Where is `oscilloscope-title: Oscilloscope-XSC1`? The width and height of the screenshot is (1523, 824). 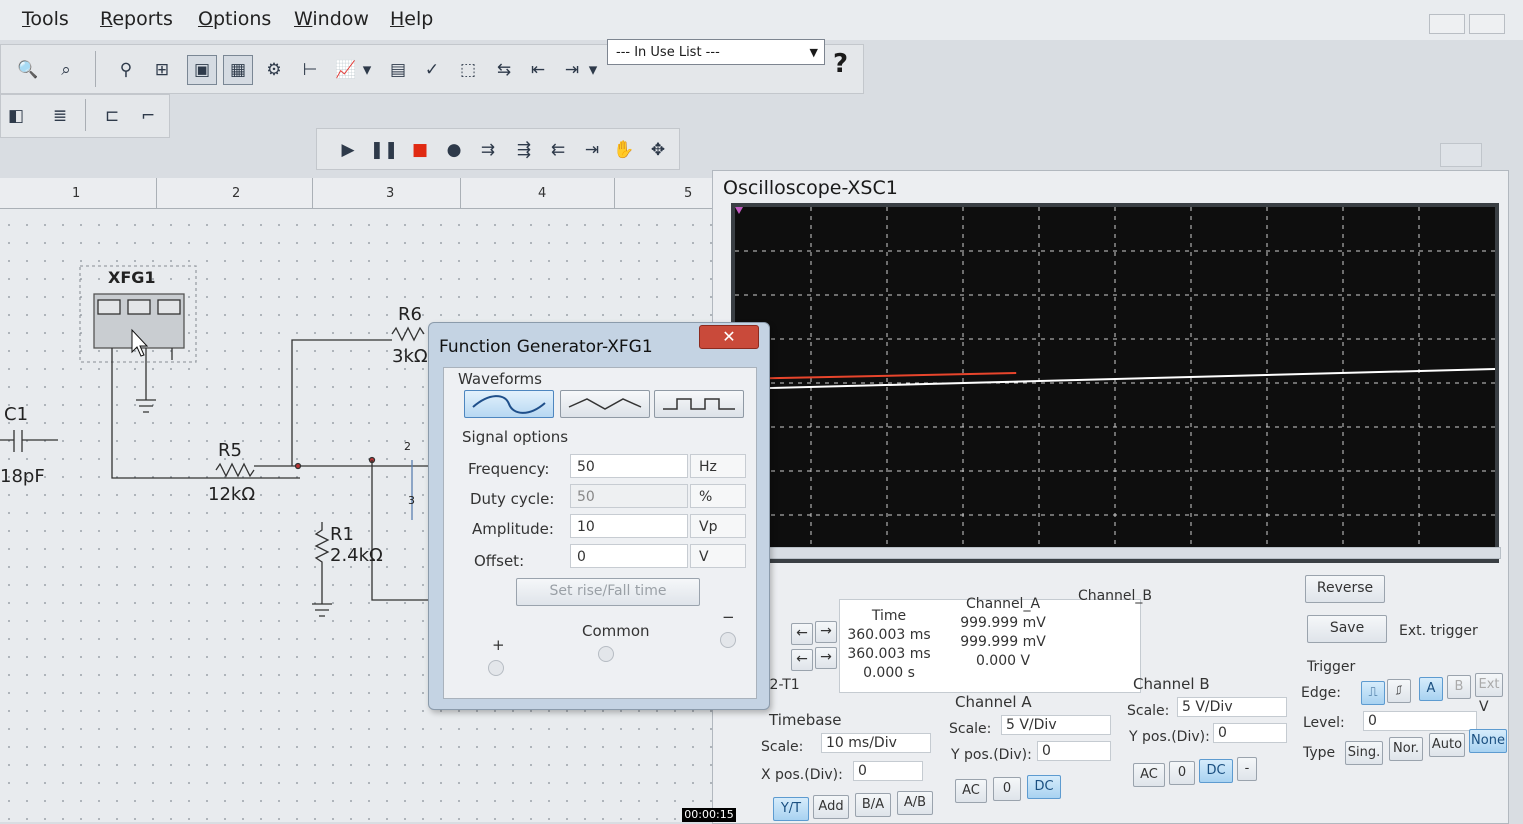 oscilloscope-title: Oscilloscope-XSC1 is located at coordinates (810, 188).